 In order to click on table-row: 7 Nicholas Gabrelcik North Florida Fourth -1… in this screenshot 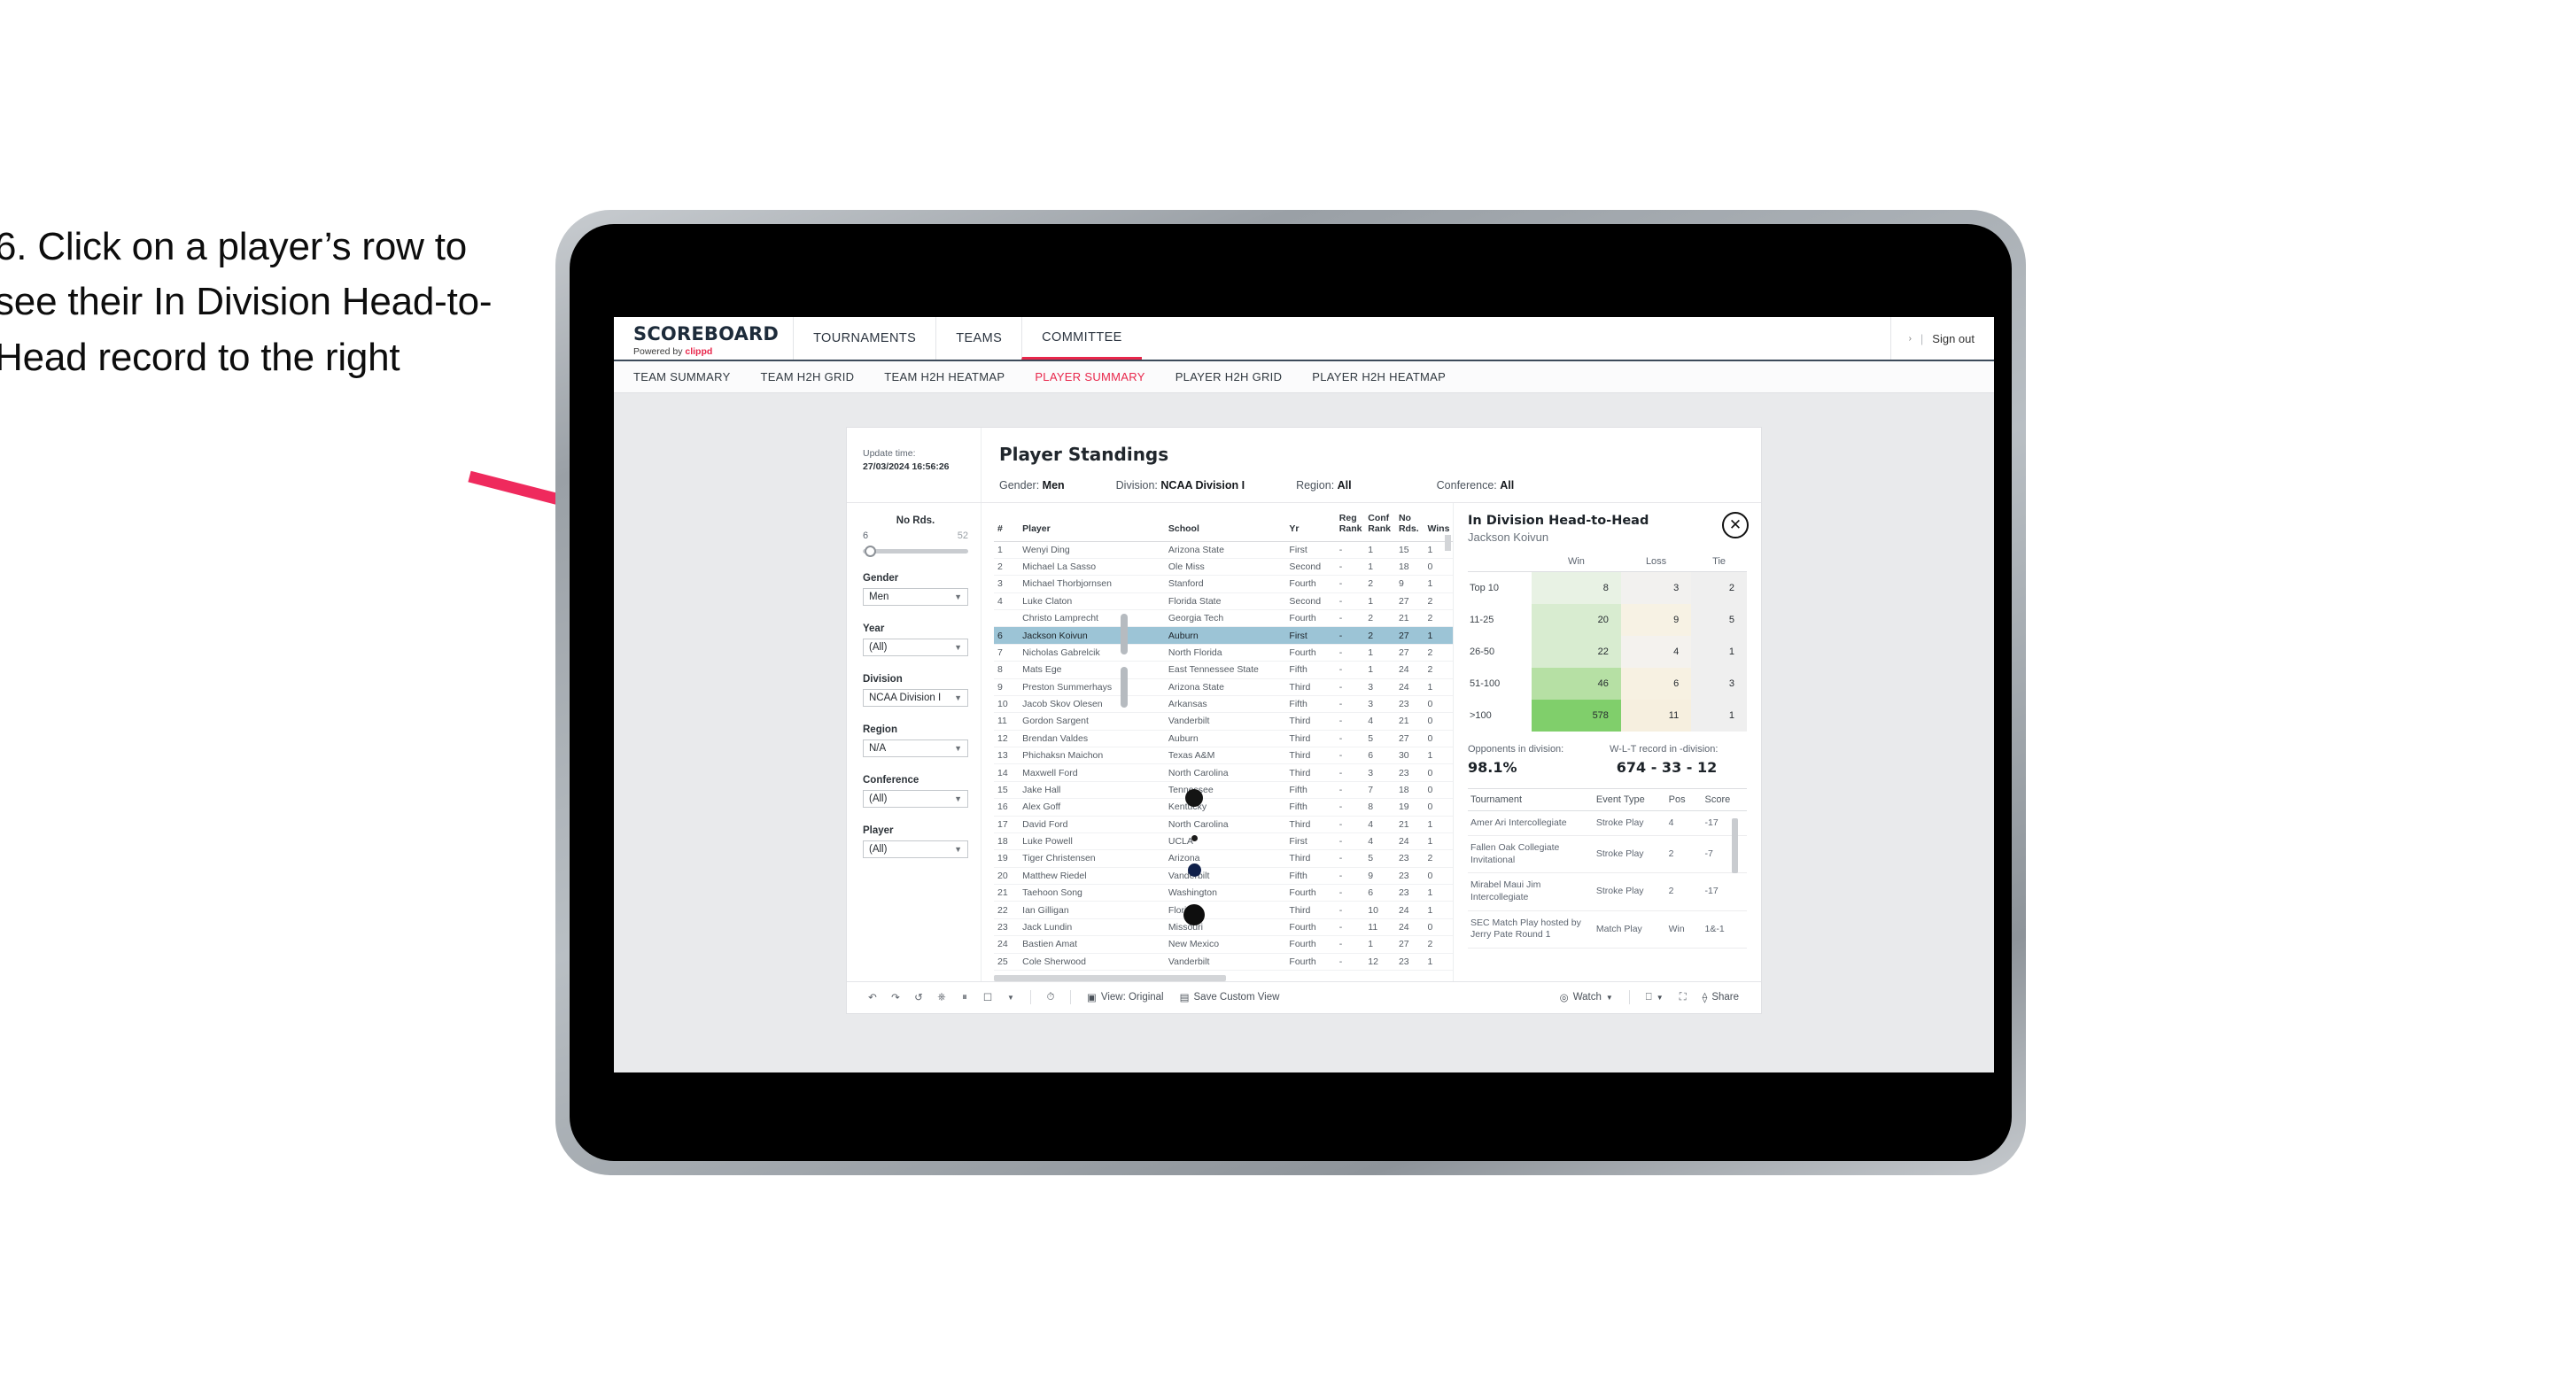, I will do `click(1223, 653)`.